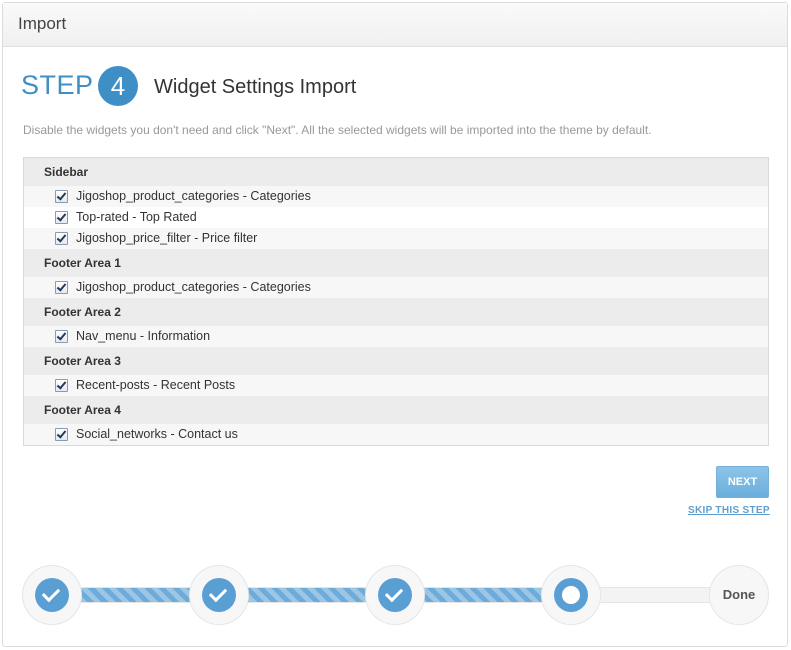 Image resolution: width=791 pixels, height=650 pixels. I want to click on widget-label: Recent-posts - Recent Posts, so click(156, 385).